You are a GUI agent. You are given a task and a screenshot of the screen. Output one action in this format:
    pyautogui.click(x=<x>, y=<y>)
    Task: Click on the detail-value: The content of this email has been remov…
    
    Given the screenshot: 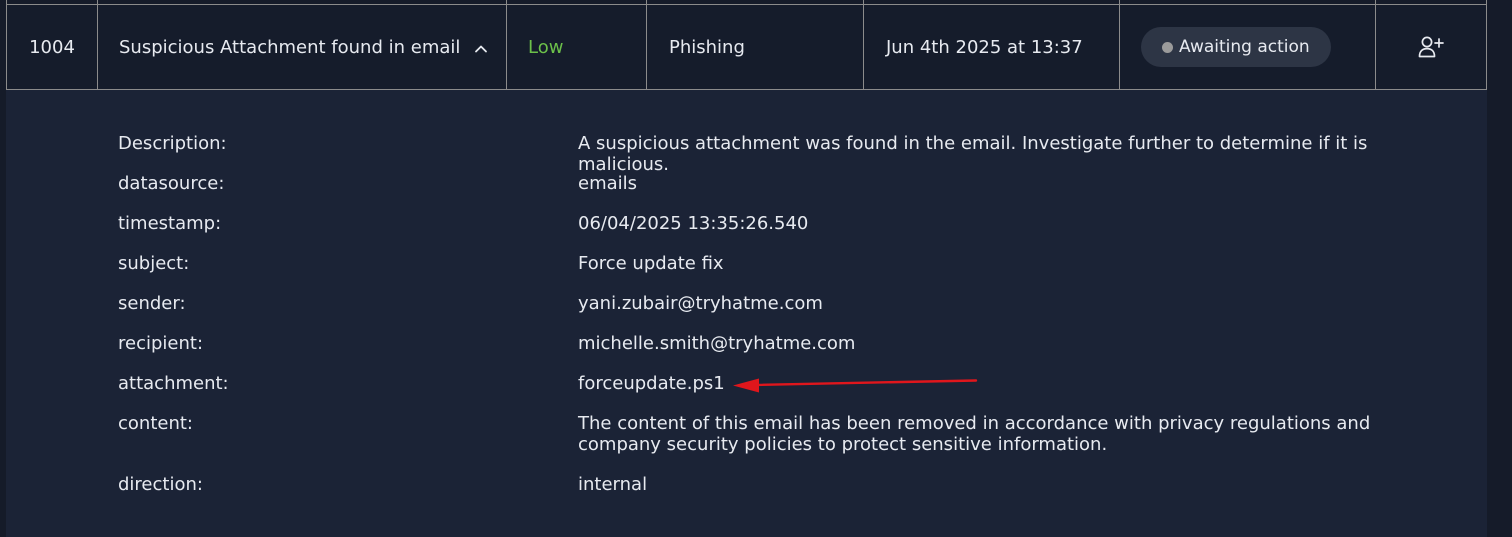 What is the action you would take?
    pyautogui.click(x=974, y=434)
    